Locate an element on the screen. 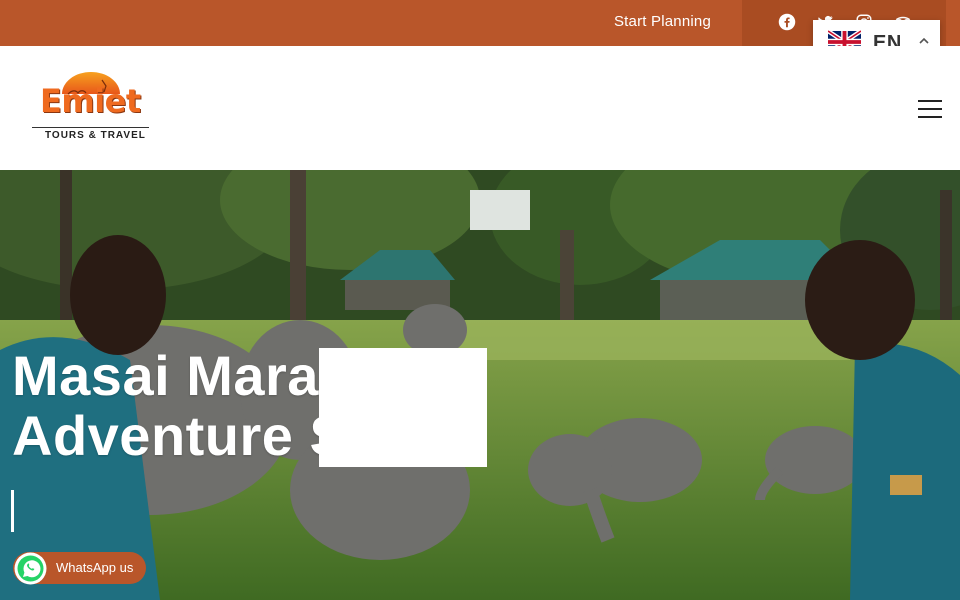 The height and width of the screenshot is (600, 960). logo: Emiet TOURS & TRAVEL is located at coordinates (91, 107).